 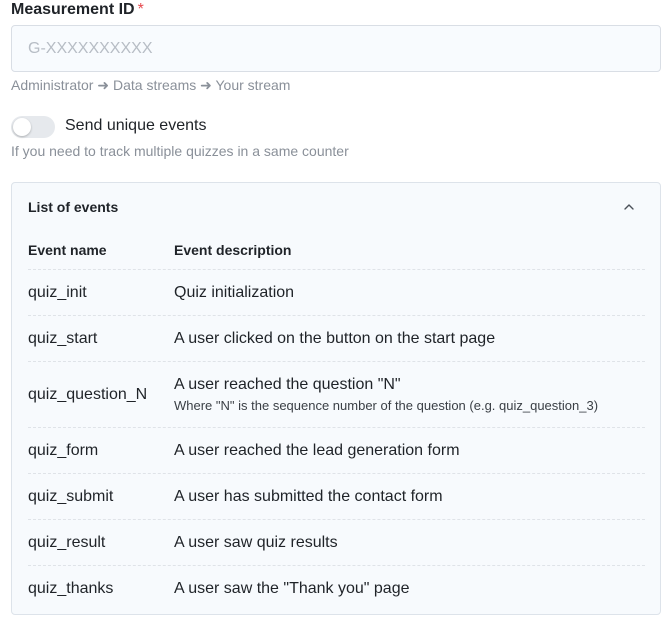 I want to click on event-name: quiz_thanks, so click(x=71, y=588).